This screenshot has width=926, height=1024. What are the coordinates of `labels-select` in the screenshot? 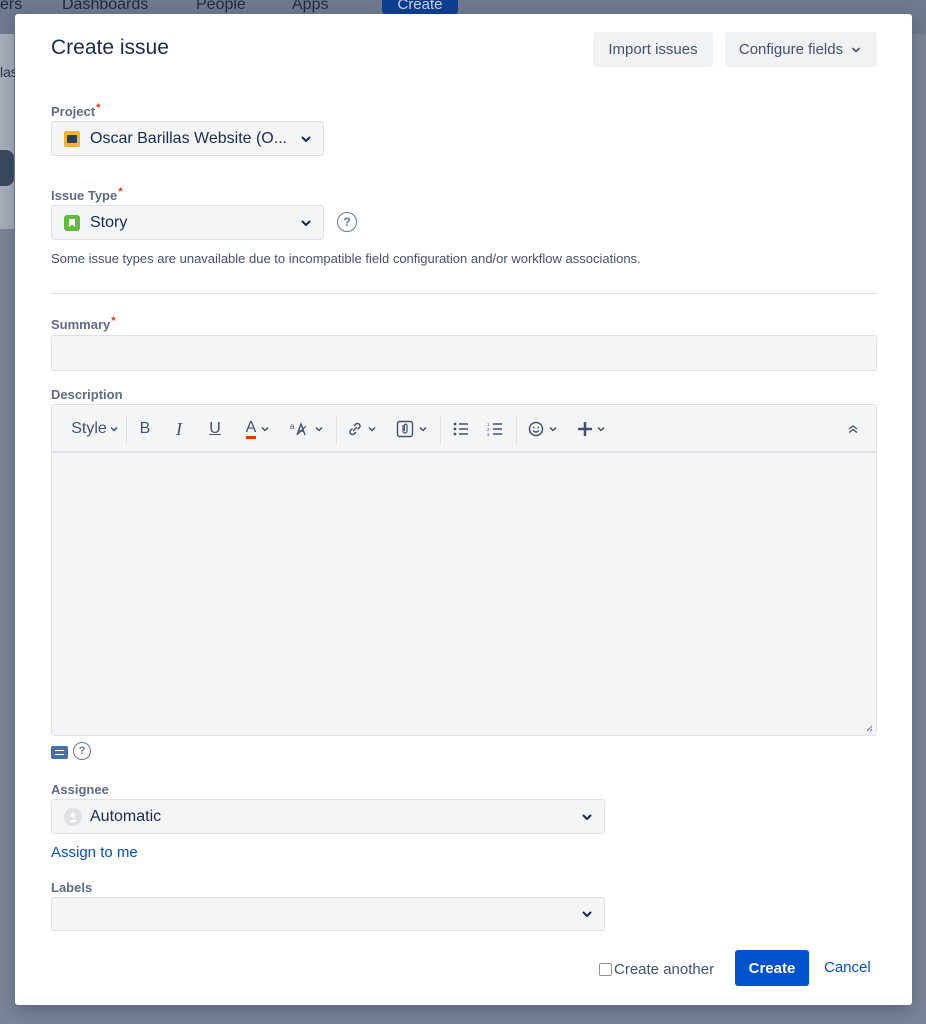 It's located at (328, 914).